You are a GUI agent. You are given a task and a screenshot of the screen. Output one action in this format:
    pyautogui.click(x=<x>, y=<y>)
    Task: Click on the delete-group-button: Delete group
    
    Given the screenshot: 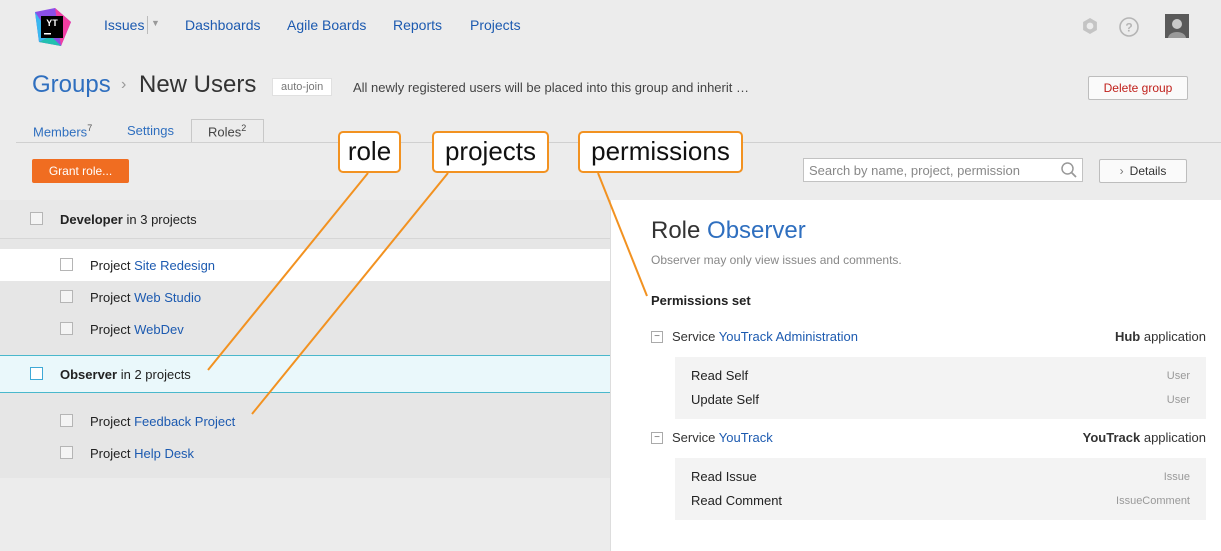 What is the action you would take?
    pyautogui.click(x=1138, y=88)
    